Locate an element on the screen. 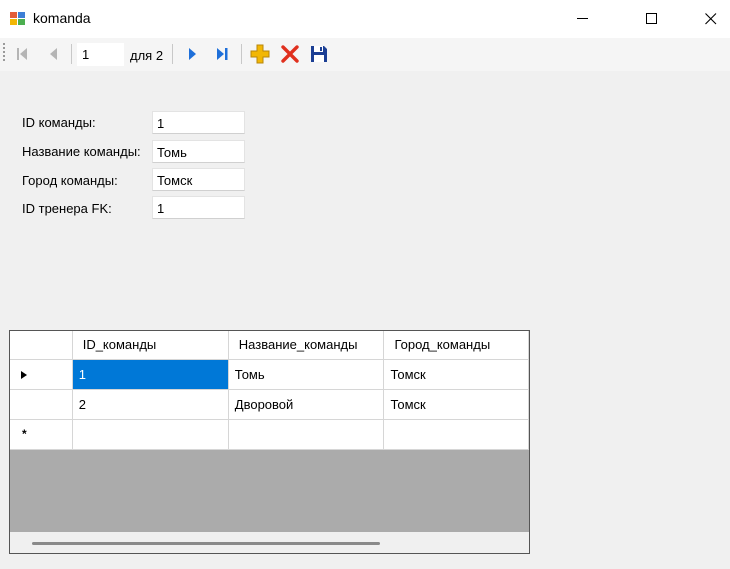 This screenshot has width=730, height=569. app-form-icon is located at coordinates (17, 18).